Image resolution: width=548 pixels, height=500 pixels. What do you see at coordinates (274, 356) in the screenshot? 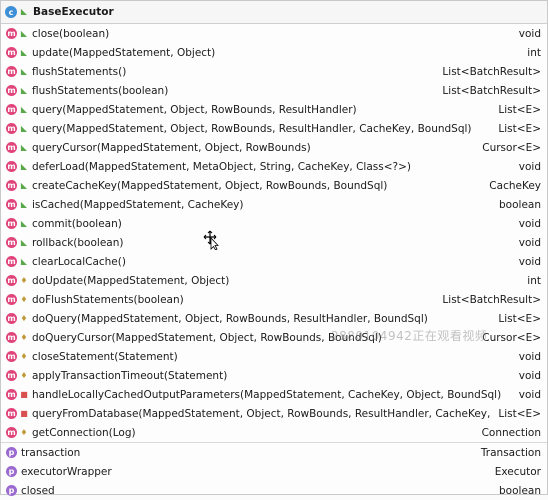
I see `method-item: m ♦ closeStatement(Statement) void` at bounding box center [274, 356].